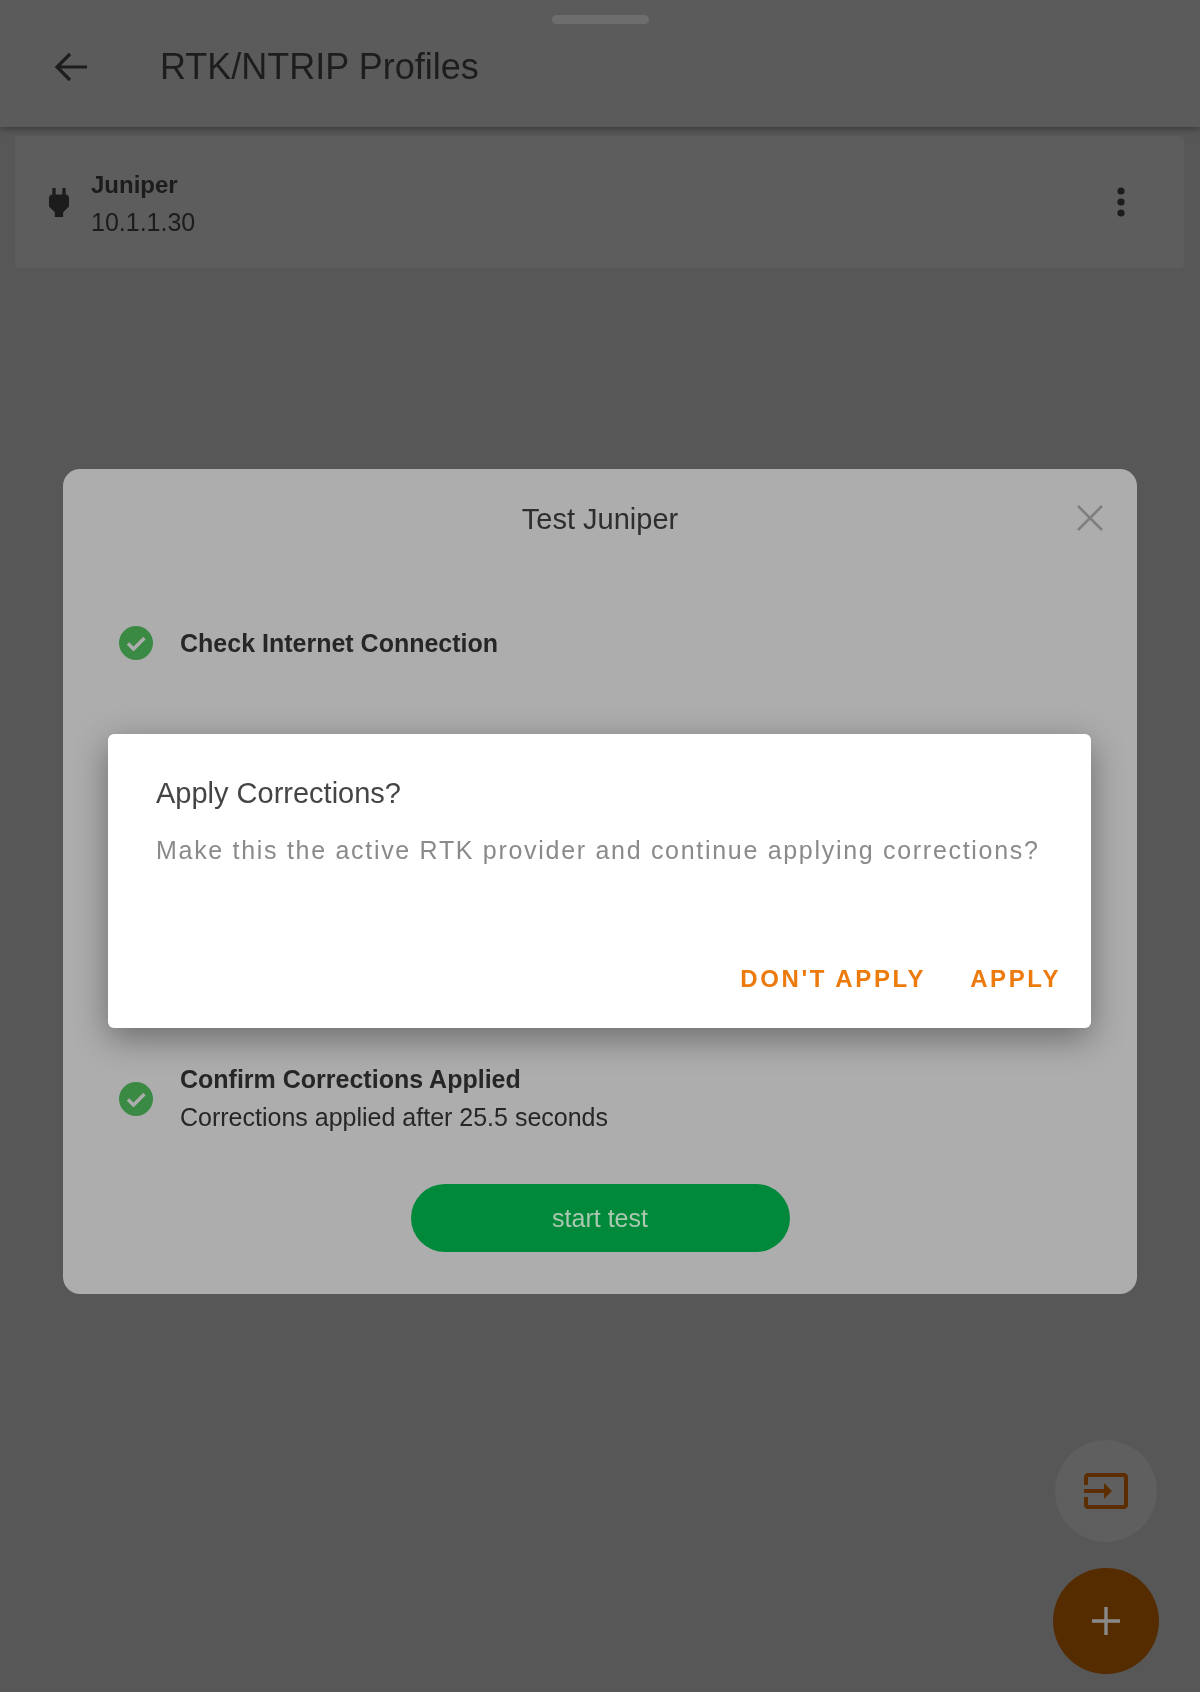 This screenshot has height=1692, width=1200. What do you see at coordinates (319, 67) in the screenshot?
I see `screen-title: RTK/NTRIP Profiles` at bounding box center [319, 67].